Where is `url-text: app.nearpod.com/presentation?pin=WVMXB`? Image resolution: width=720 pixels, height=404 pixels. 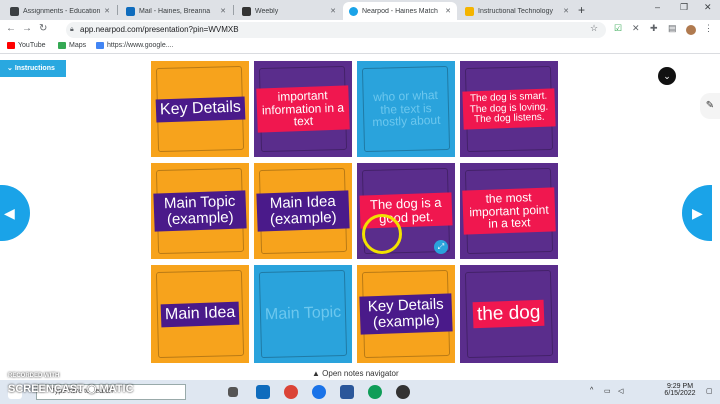 url-text: app.nearpod.com/presentation?pin=WVMXB is located at coordinates (159, 29).